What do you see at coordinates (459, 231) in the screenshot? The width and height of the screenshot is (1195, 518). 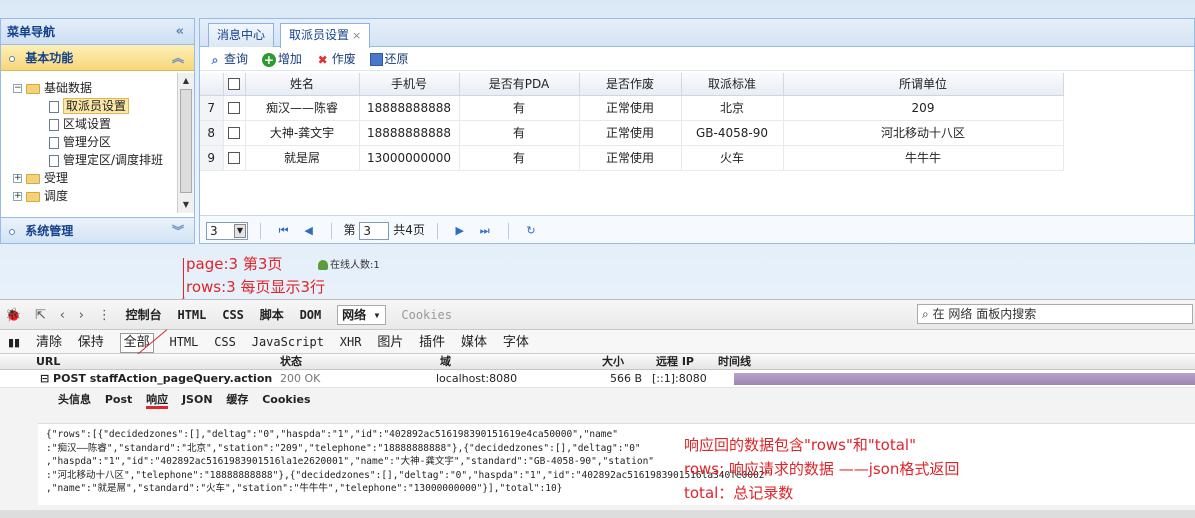 I see `next-page-icon: ▶` at bounding box center [459, 231].